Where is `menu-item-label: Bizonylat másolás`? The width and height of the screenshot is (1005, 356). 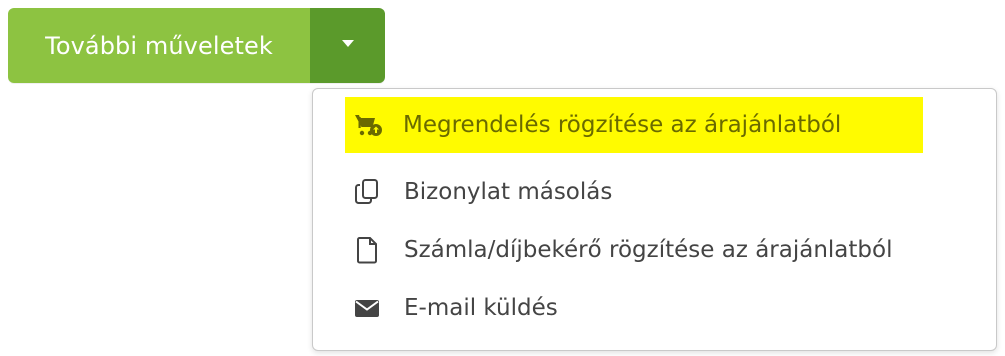 menu-item-label: Bizonylat másolás is located at coordinates (508, 192).